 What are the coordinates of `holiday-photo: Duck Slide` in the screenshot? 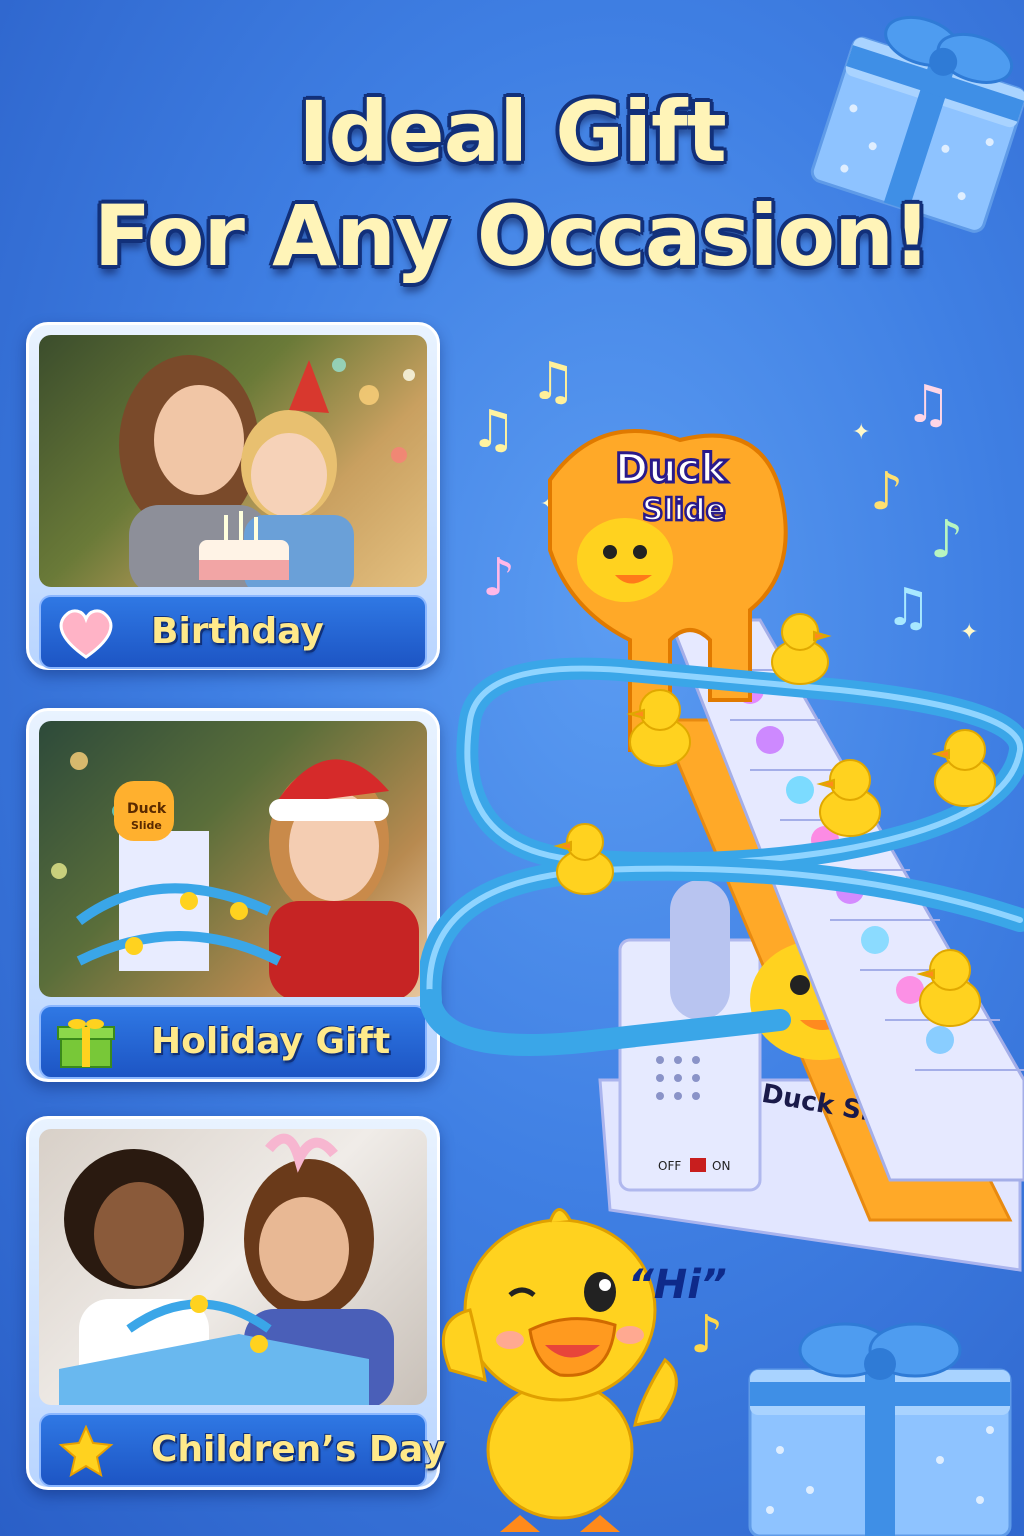 It's located at (233, 859).